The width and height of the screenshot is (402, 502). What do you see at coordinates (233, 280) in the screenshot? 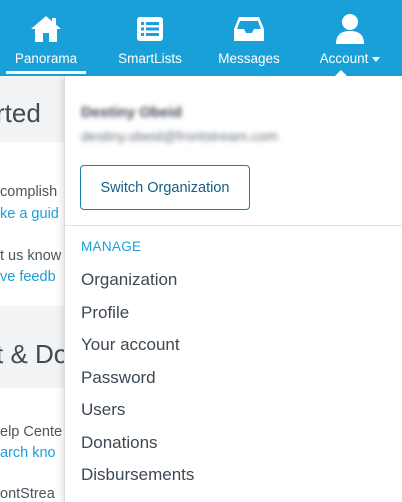
I see `menu-item-organization: Organization` at bounding box center [233, 280].